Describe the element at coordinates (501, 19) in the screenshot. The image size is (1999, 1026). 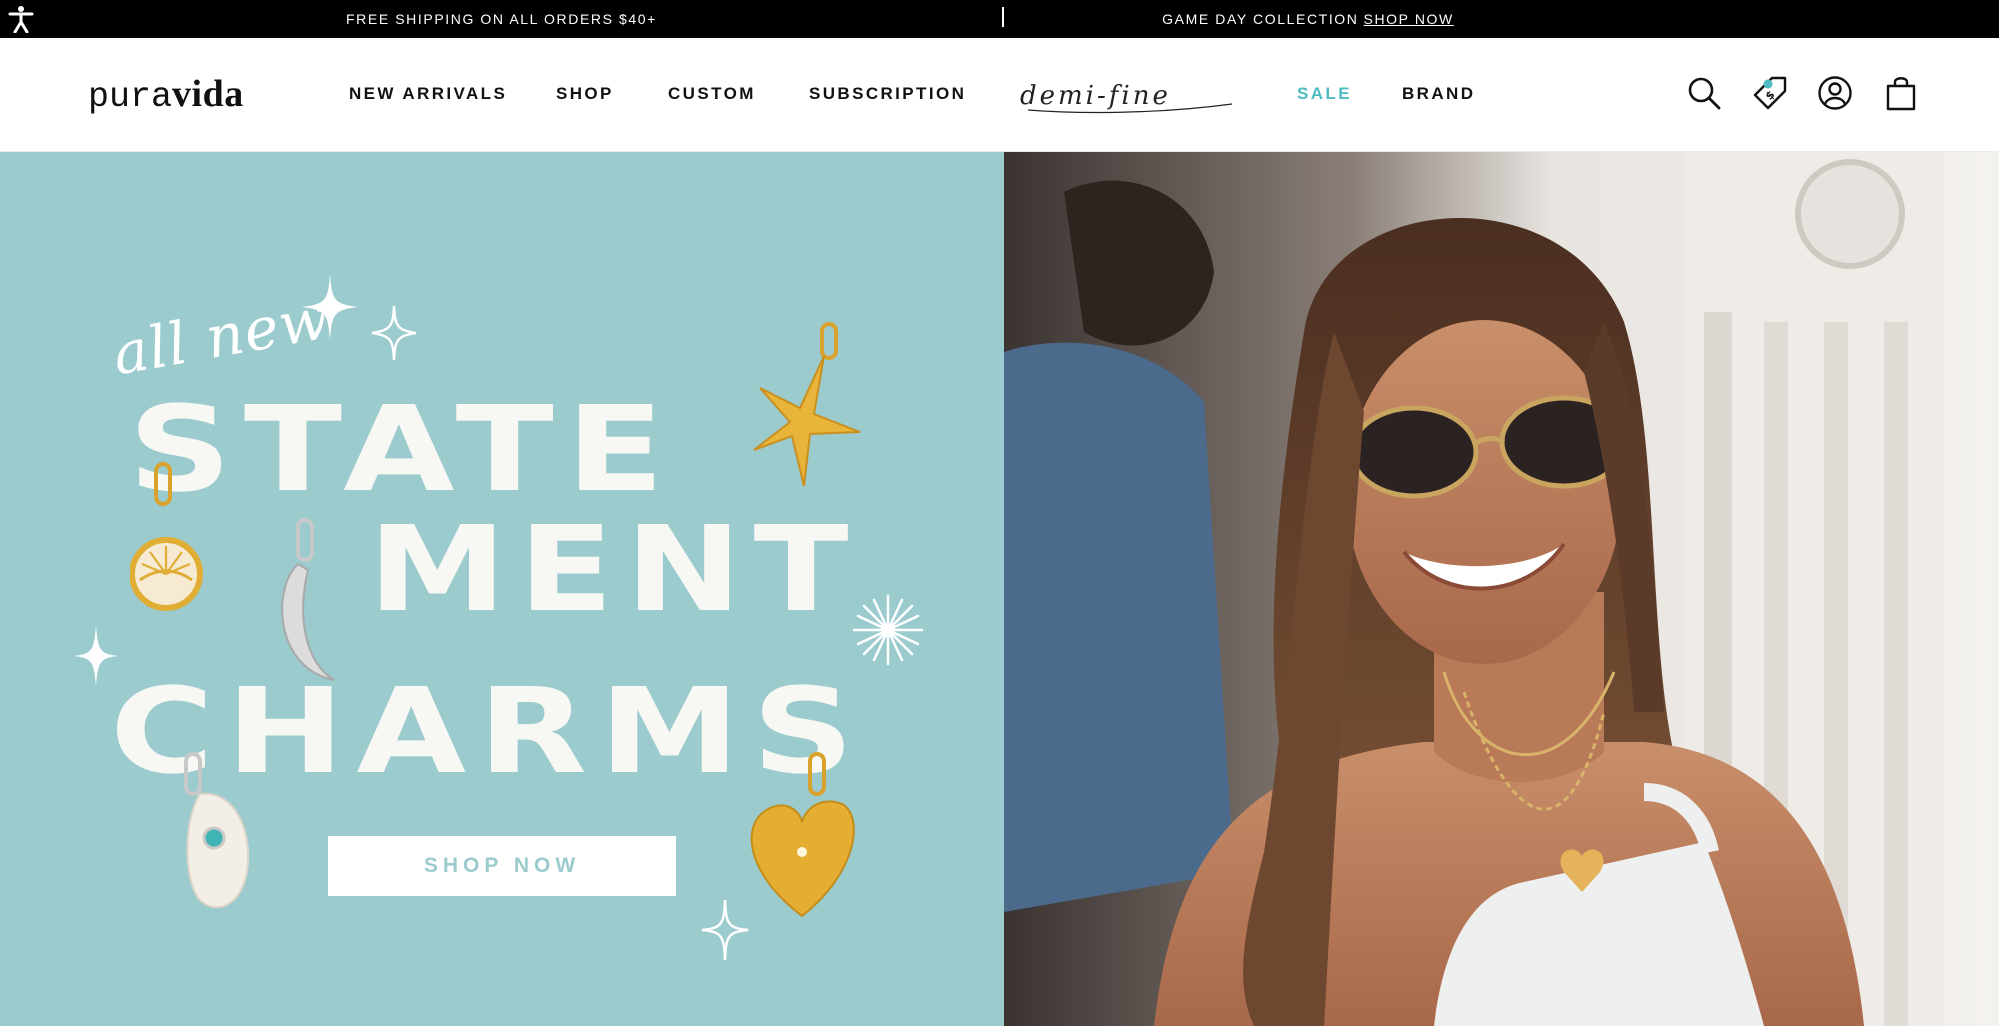
I see `free-shipping-message: FREE SHIPPING ON ALL ORDERS $40+` at that location.